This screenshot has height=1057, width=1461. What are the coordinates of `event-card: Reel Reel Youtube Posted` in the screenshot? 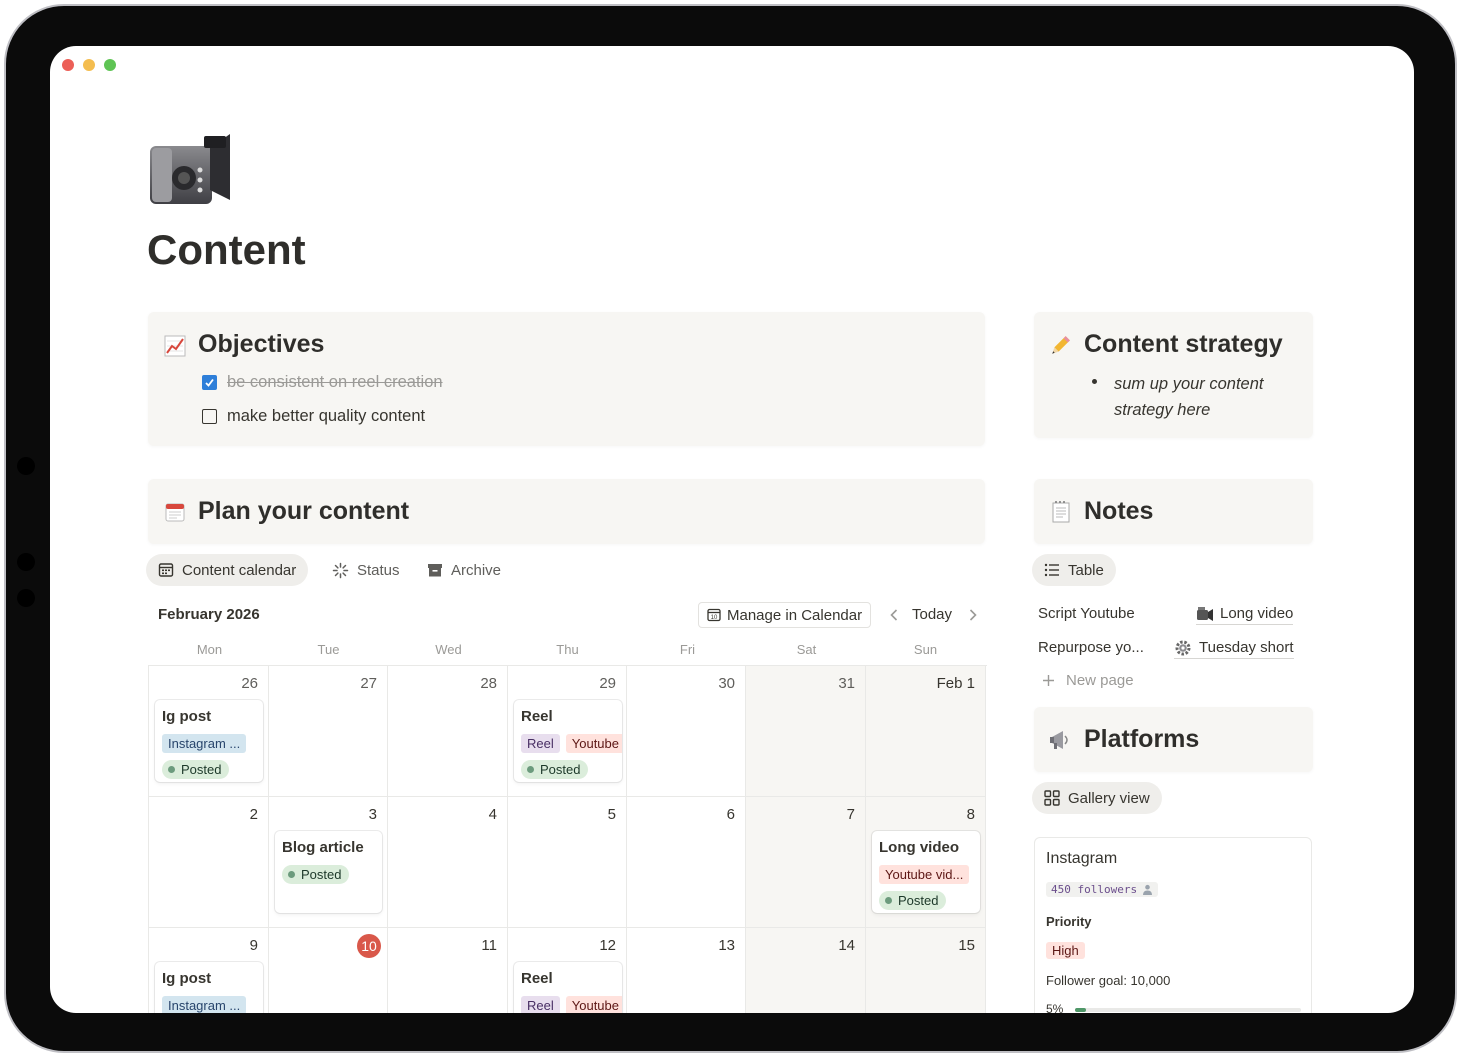 It's located at (568, 741).